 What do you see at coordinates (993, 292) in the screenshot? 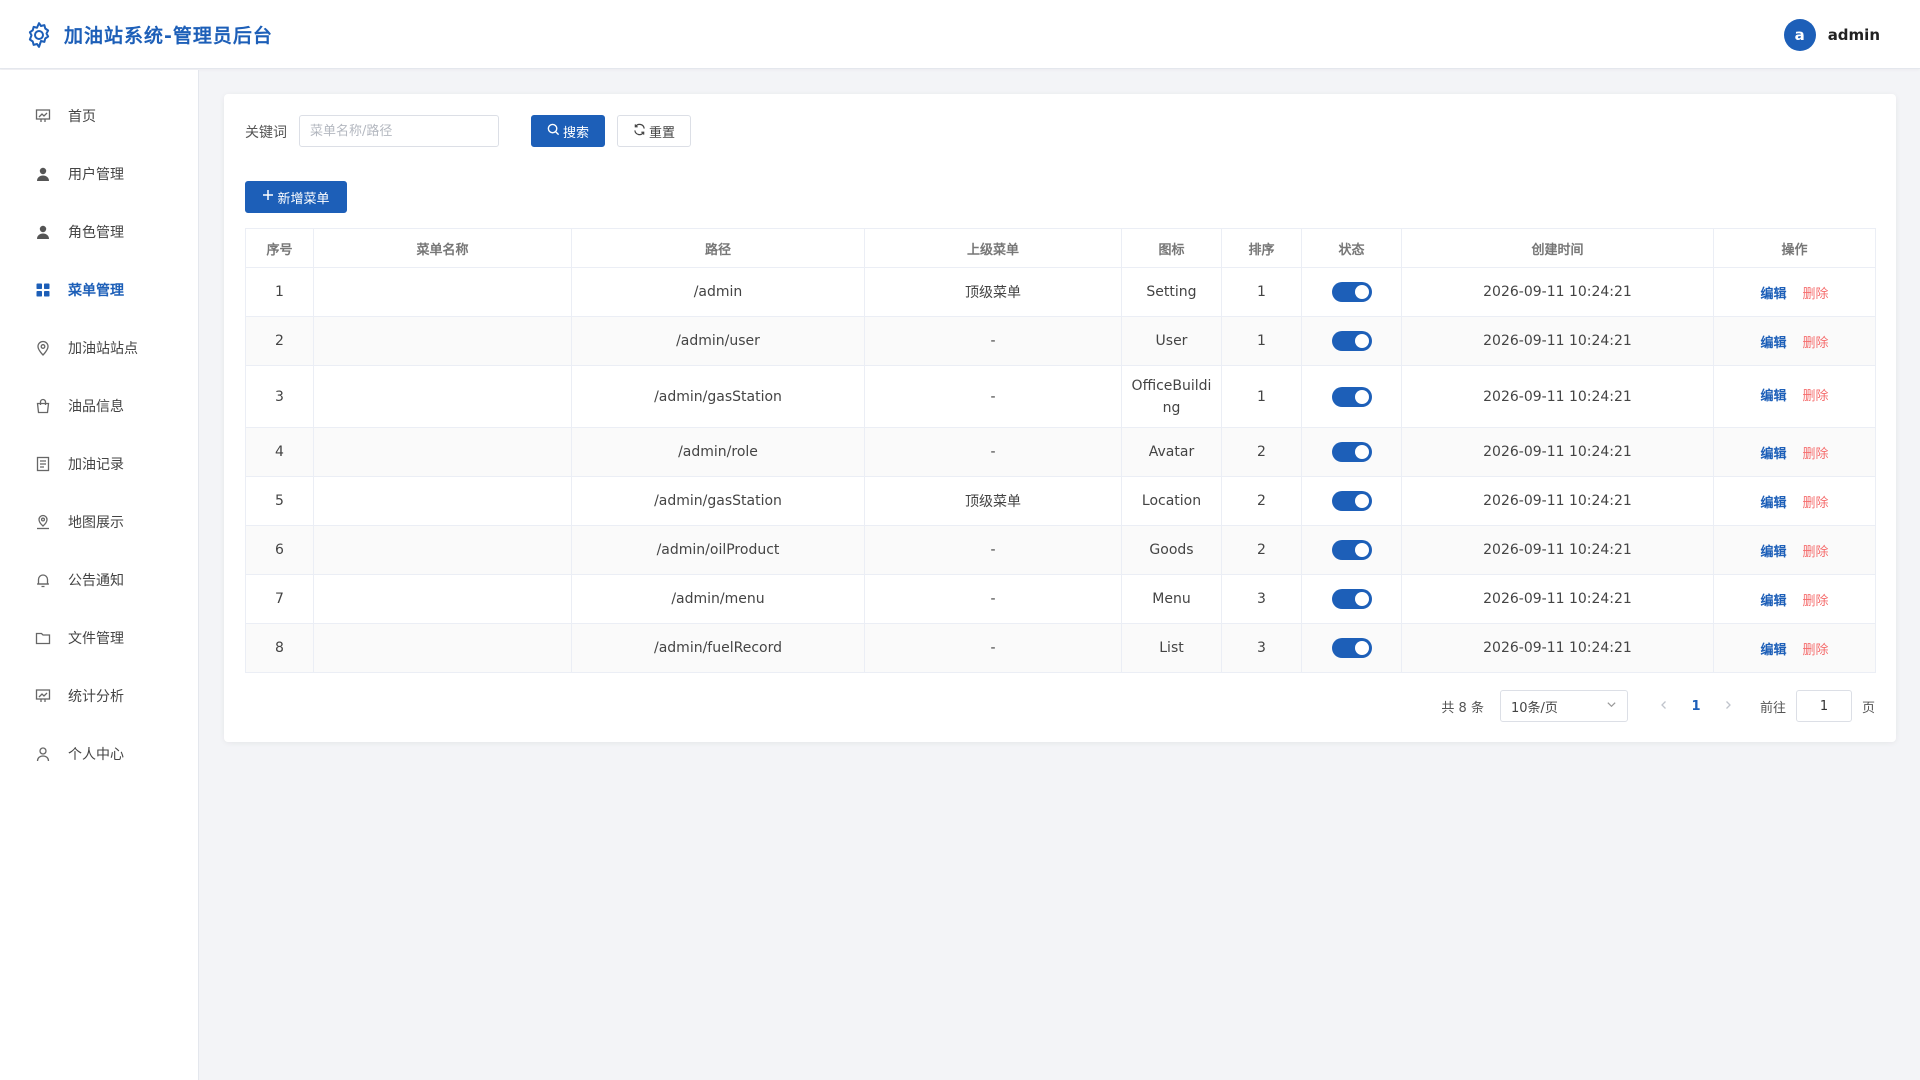
I see `cell-parent: 顶级菜单` at bounding box center [993, 292].